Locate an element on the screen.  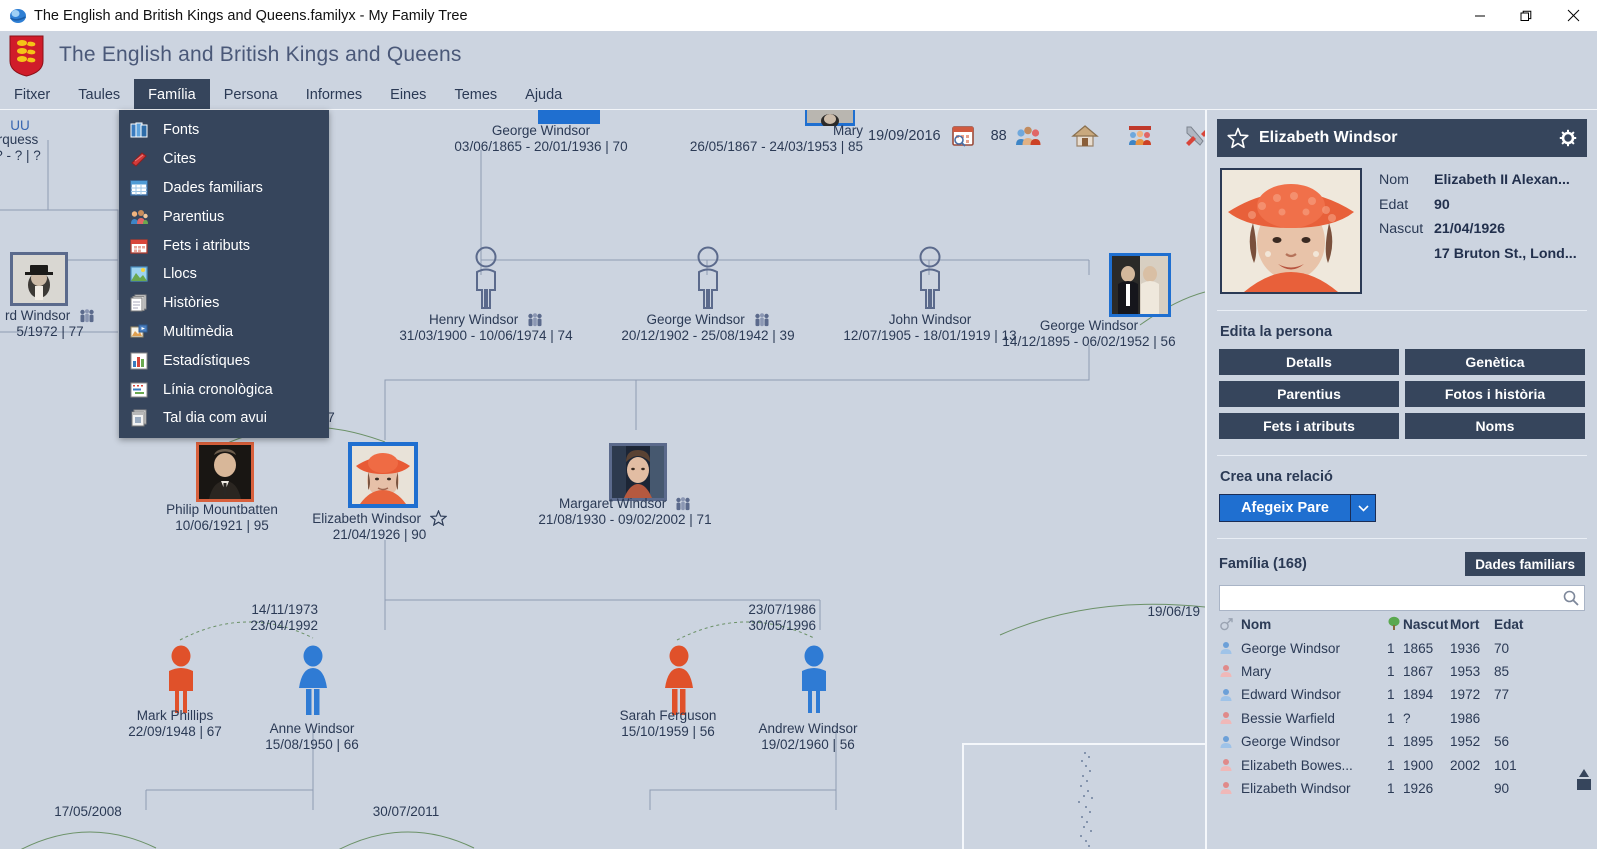
tree-node-edward-windsor is located at coordinates (39, 279).